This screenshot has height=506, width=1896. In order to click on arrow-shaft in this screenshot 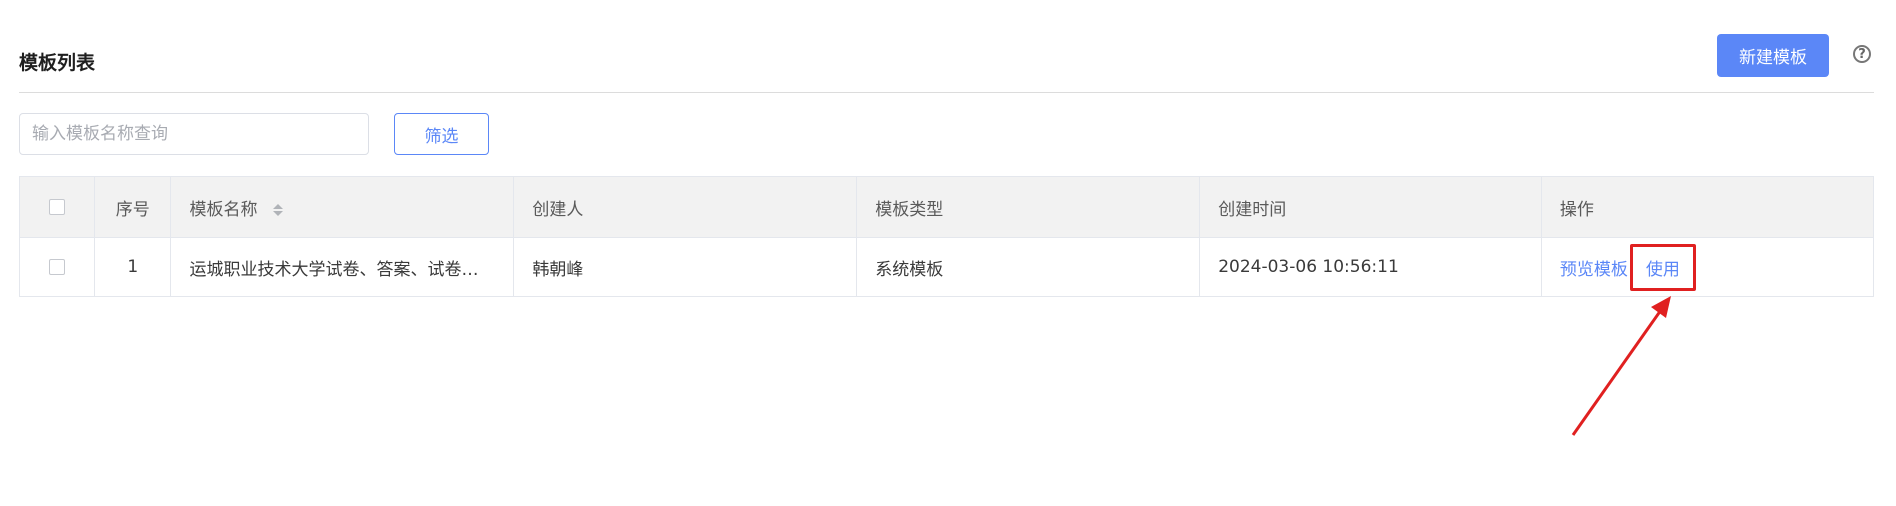, I will do `click(1617, 372)`.